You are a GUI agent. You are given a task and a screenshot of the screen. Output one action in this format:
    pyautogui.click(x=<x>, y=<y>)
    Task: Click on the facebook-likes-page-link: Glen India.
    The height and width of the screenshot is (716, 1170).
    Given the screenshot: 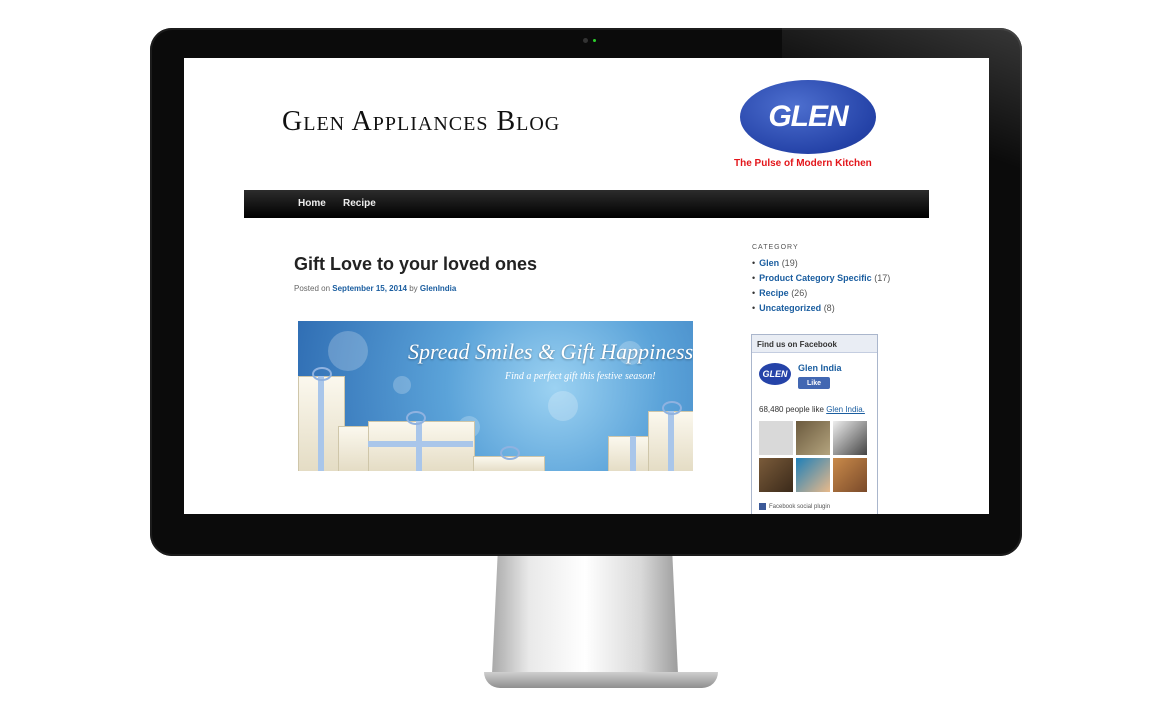 What is the action you would take?
    pyautogui.click(x=845, y=409)
    